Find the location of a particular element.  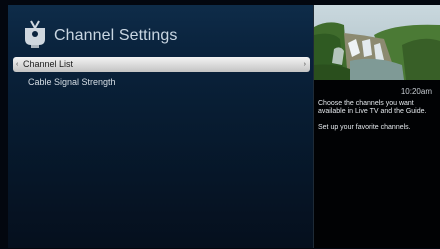

chevron-right-icon: › is located at coordinates (304, 64).